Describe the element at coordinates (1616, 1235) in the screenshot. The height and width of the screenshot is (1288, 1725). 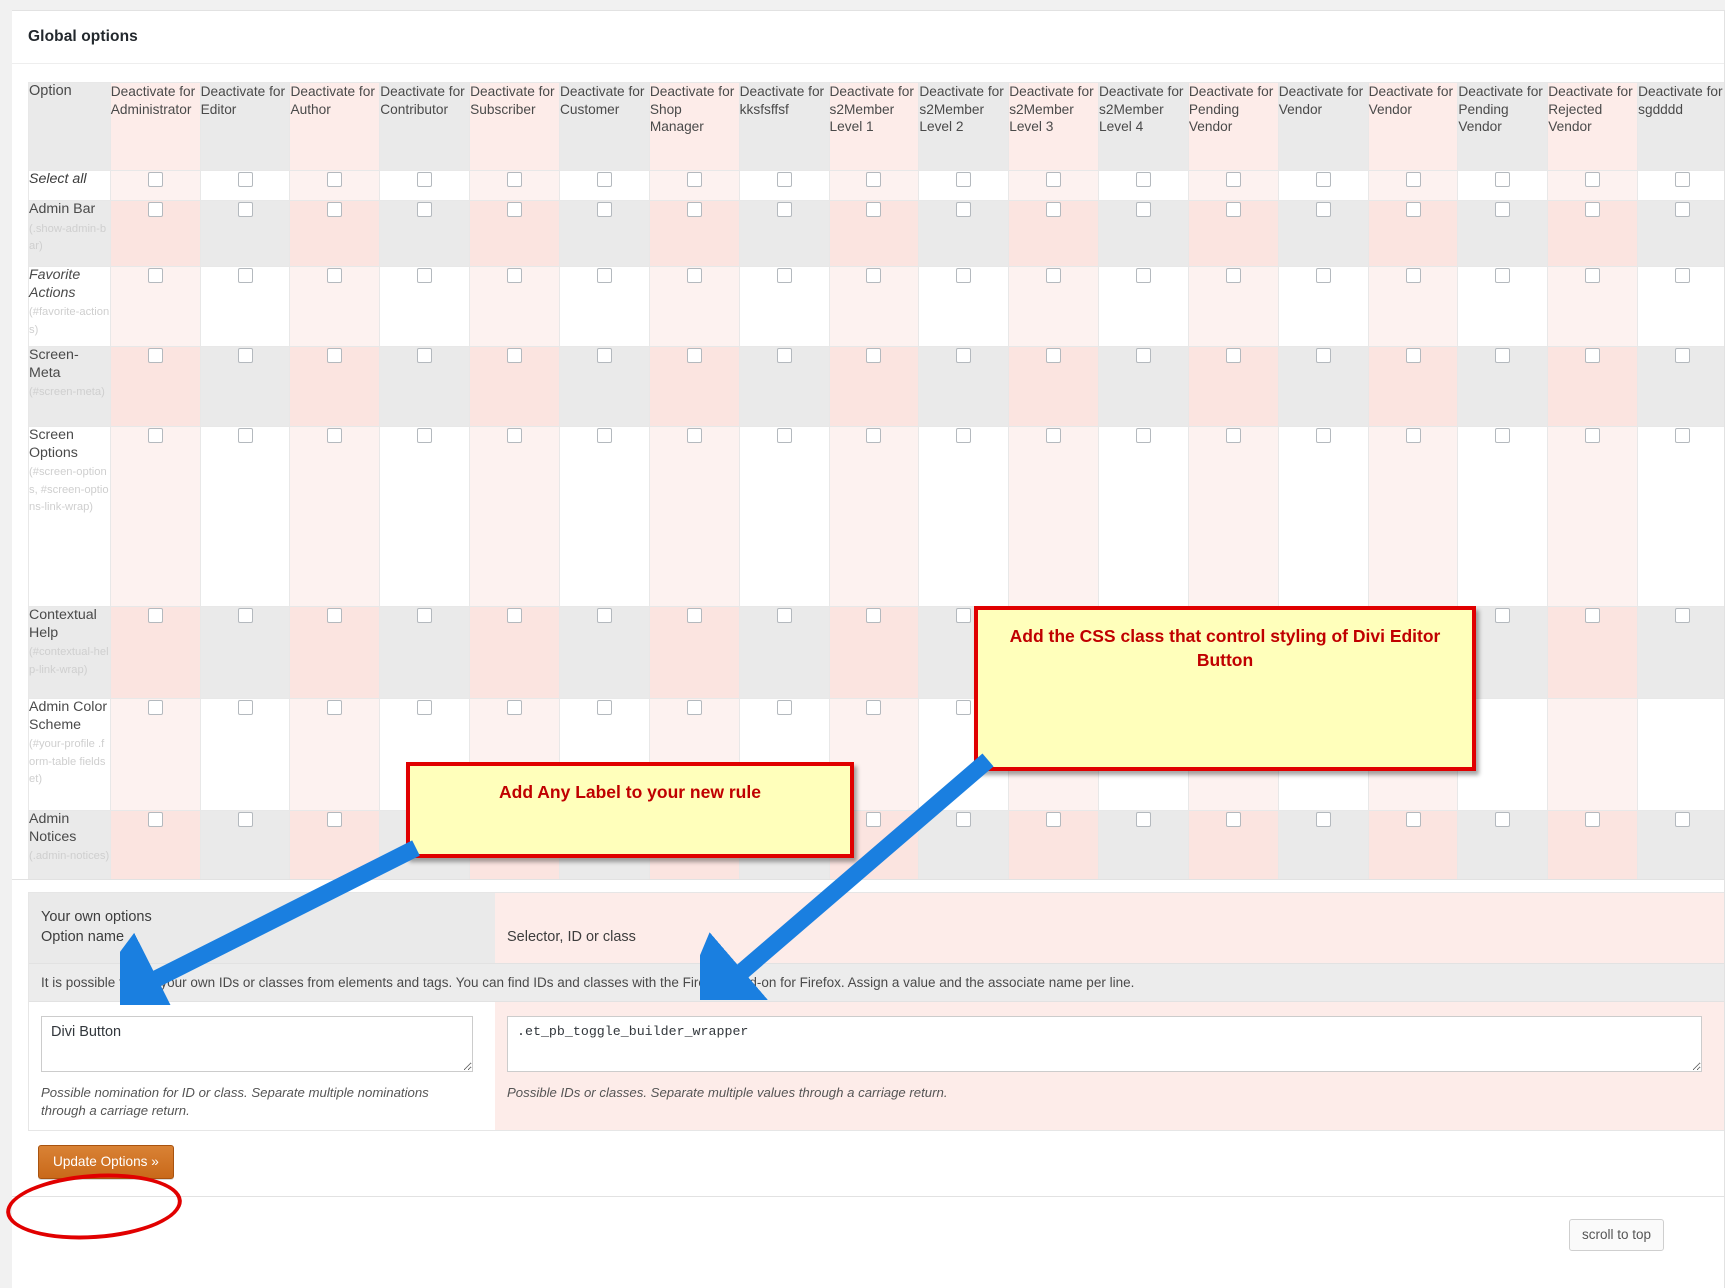
I see `scroll-to-top-button: scroll to top` at that location.